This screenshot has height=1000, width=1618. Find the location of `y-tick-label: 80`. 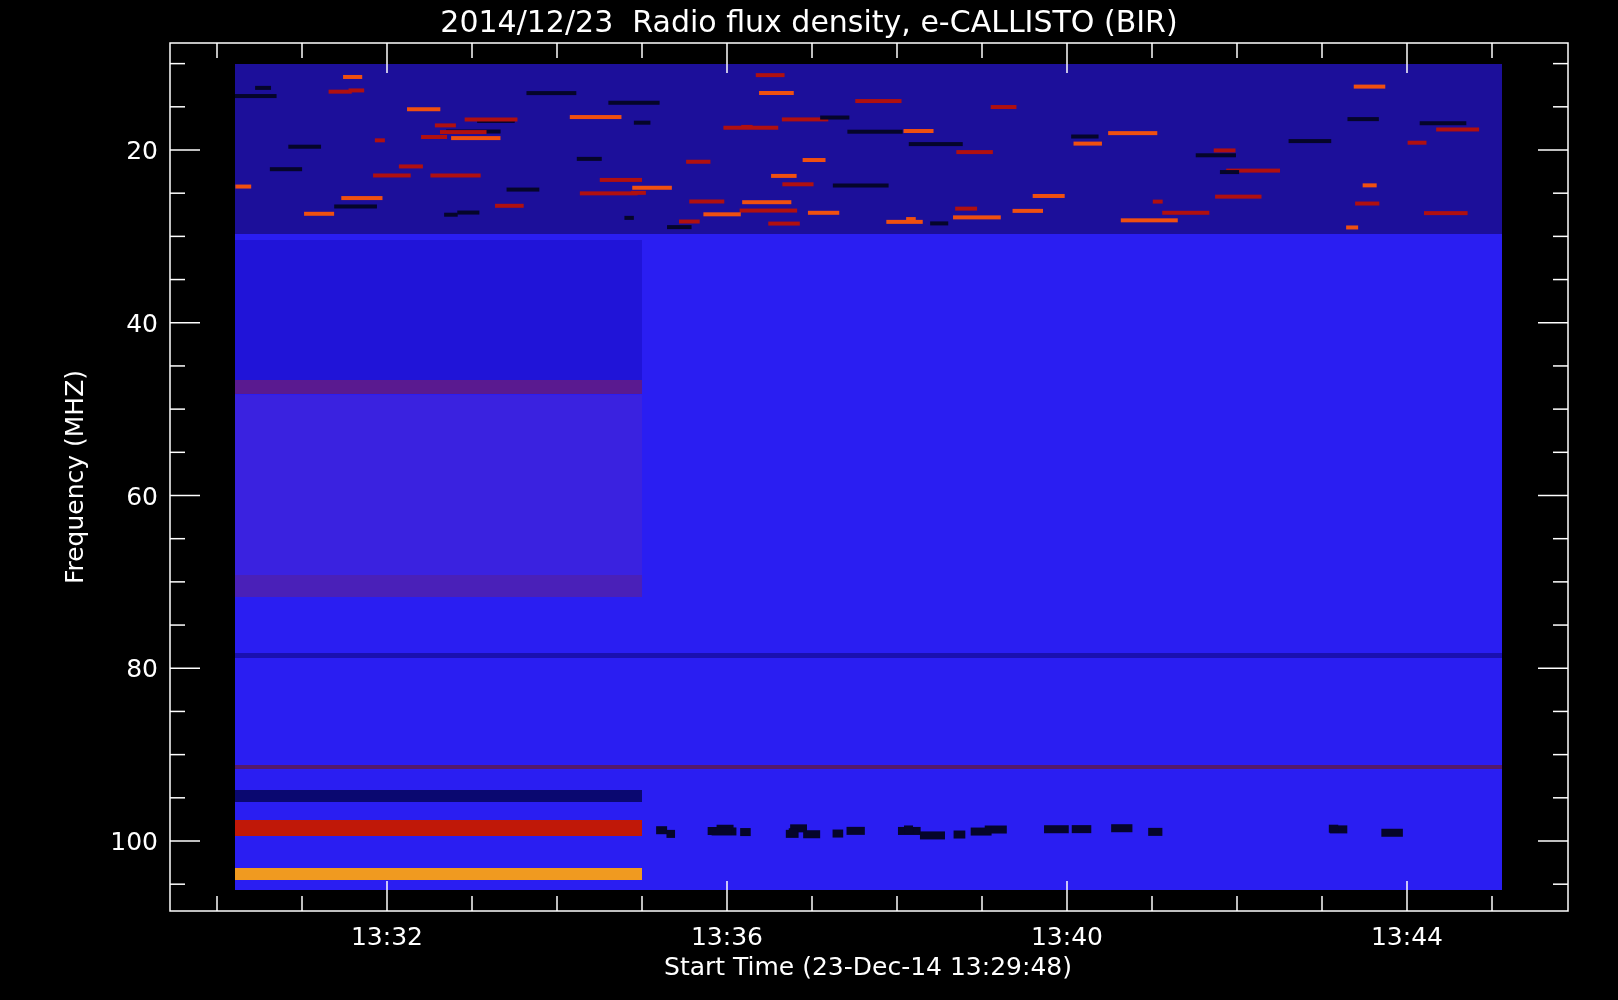

y-tick-label: 80 is located at coordinates (142, 669).